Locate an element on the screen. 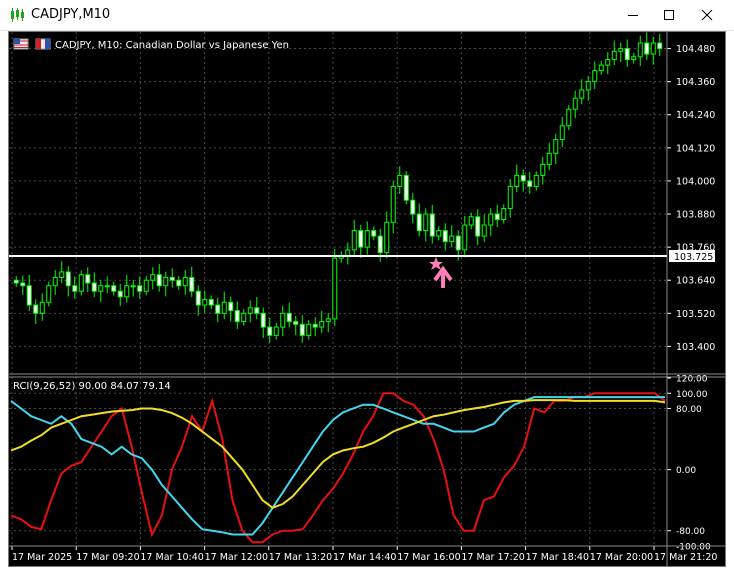 Image resolution: width=734 pixels, height=576 pixels. time-label: 17 Mar 10:40 is located at coordinates (171, 557).